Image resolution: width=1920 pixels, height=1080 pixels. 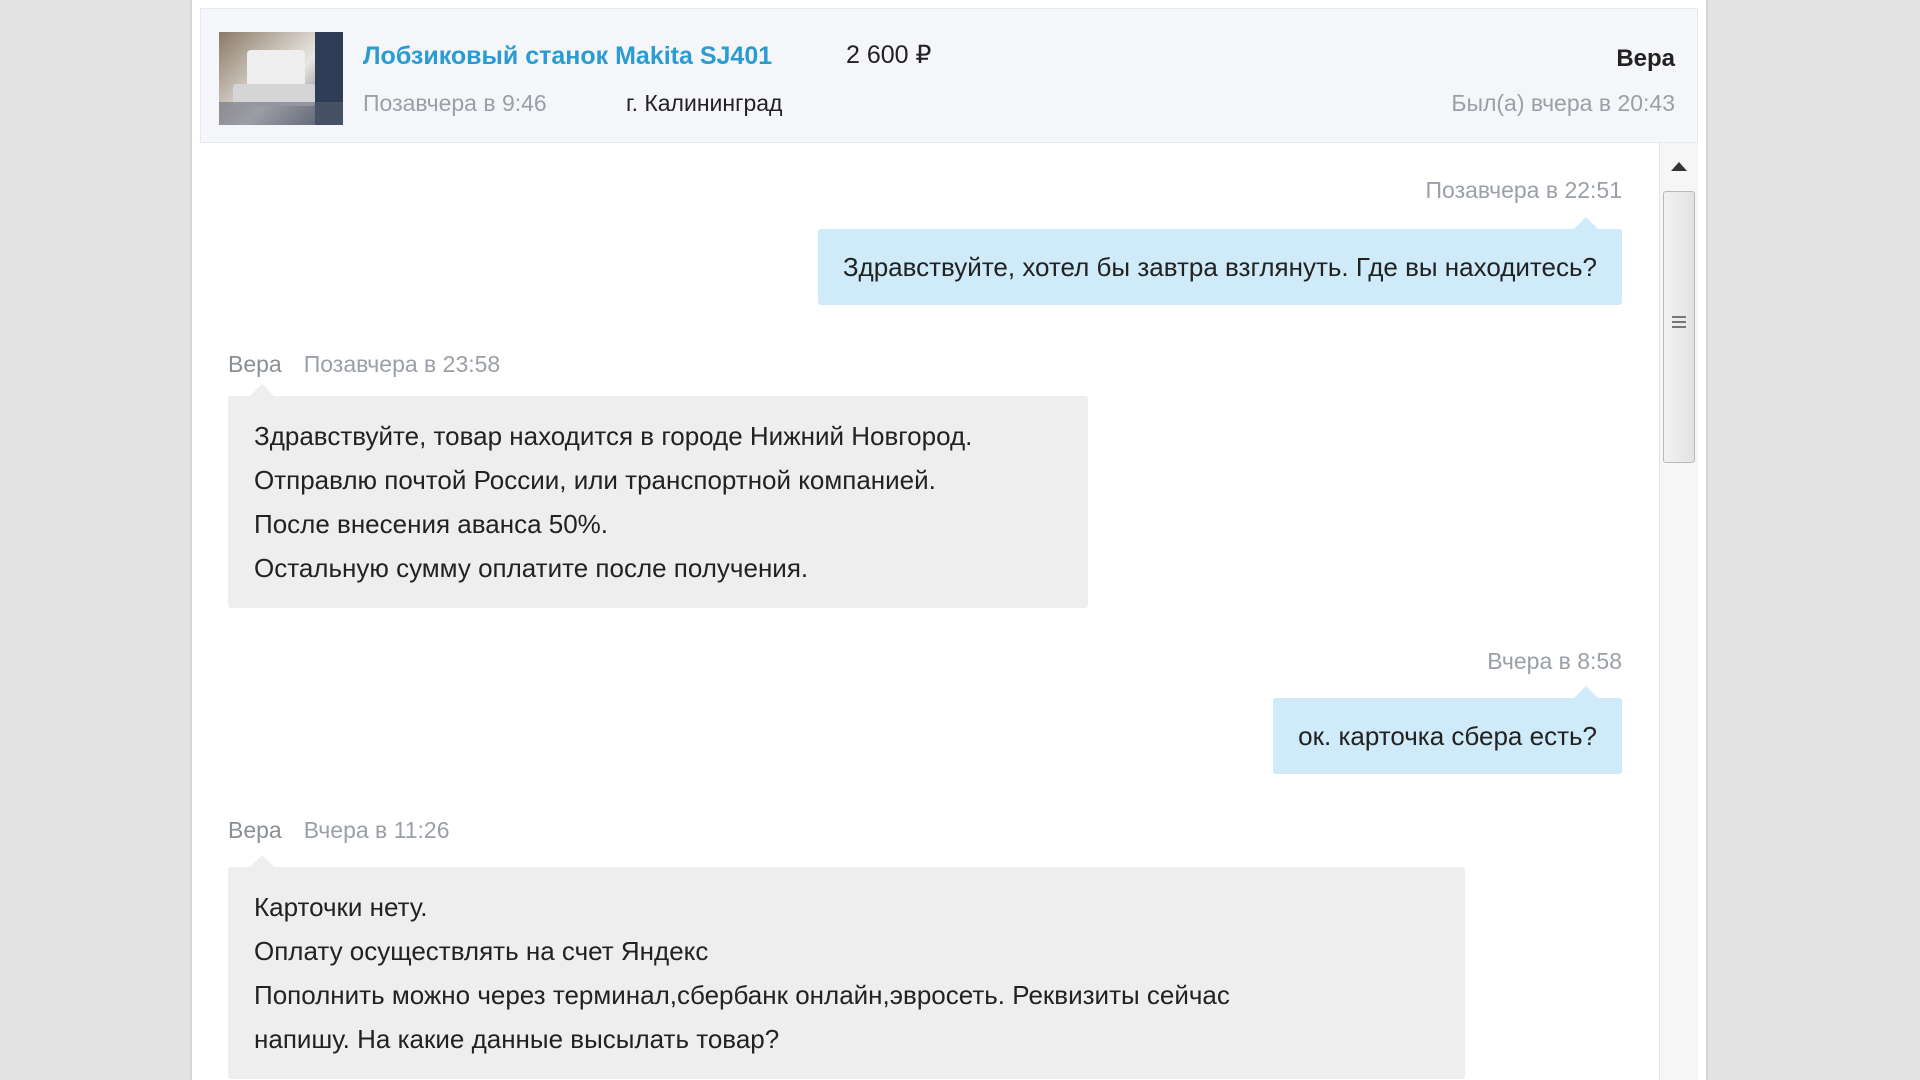 What do you see at coordinates (376, 830) in the screenshot?
I see `message-timestamp: Вчера в 11:26` at bounding box center [376, 830].